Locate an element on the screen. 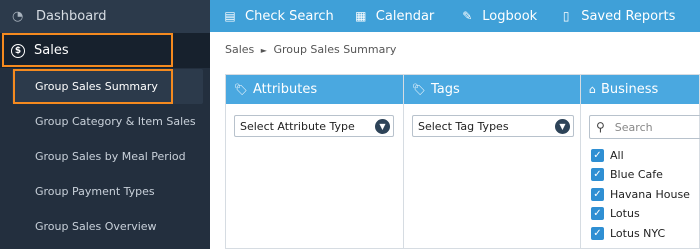 The image size is (700, 249). select-value: Select Tag Types is located at coordinates (463, 126).